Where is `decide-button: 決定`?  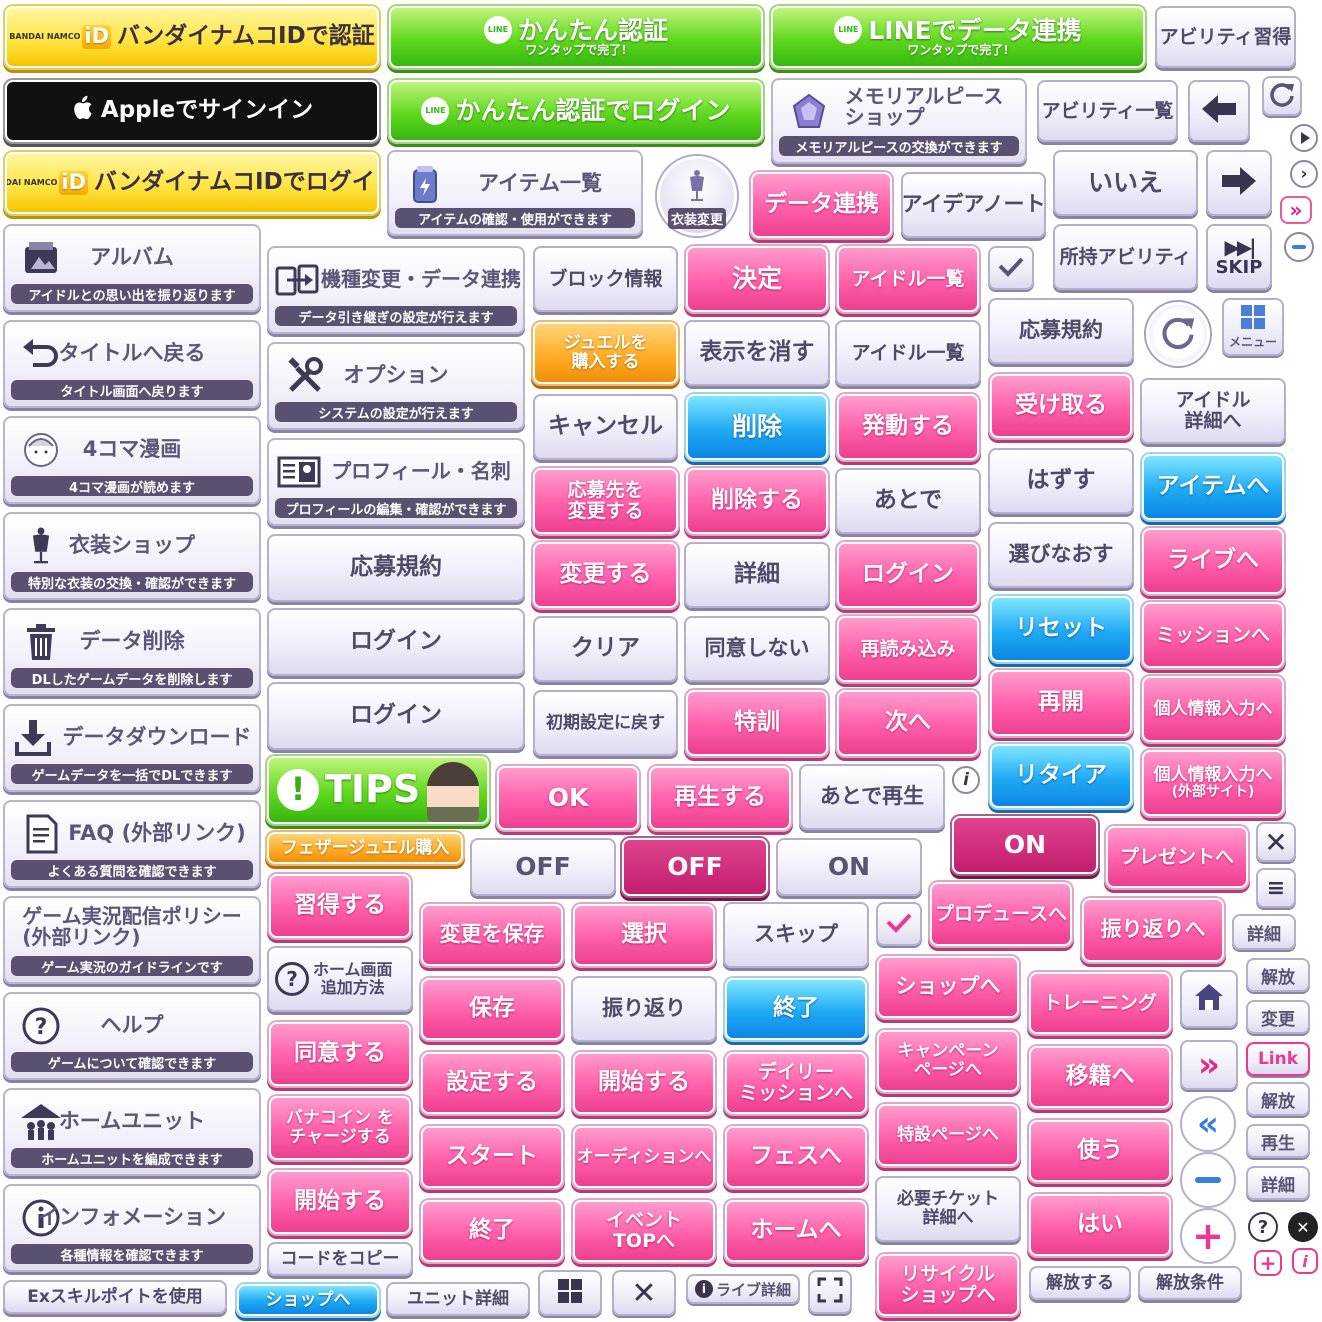 decide-button: 決定 is located at coordinates (757, 279).